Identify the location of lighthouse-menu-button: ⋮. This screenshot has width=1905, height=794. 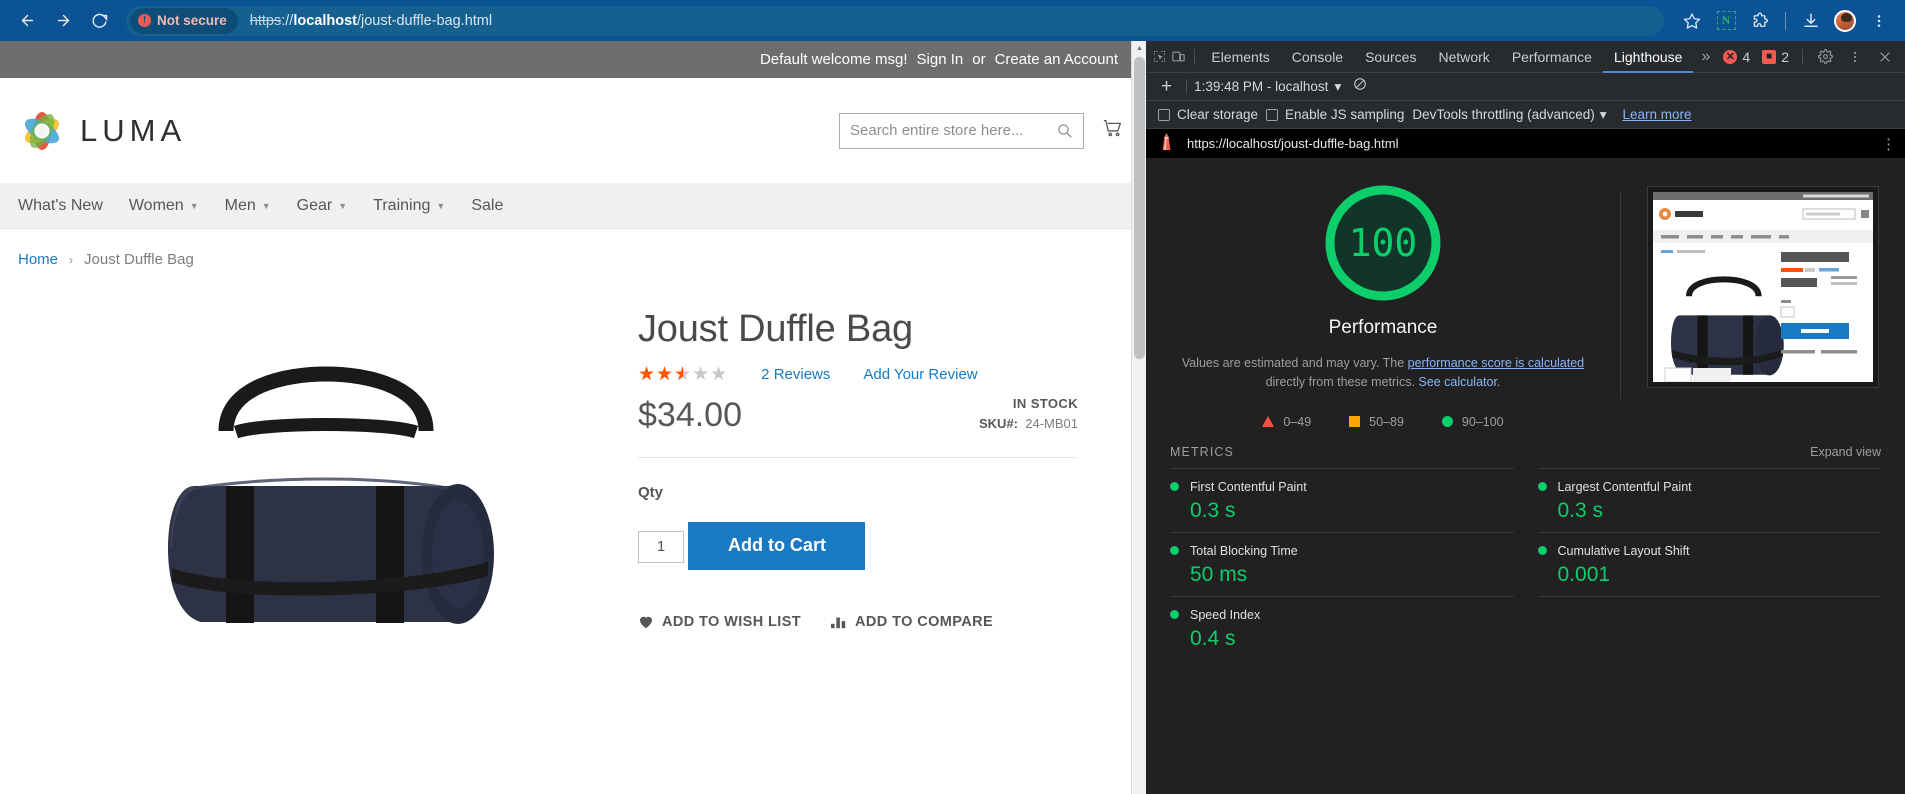
(1889, 144).